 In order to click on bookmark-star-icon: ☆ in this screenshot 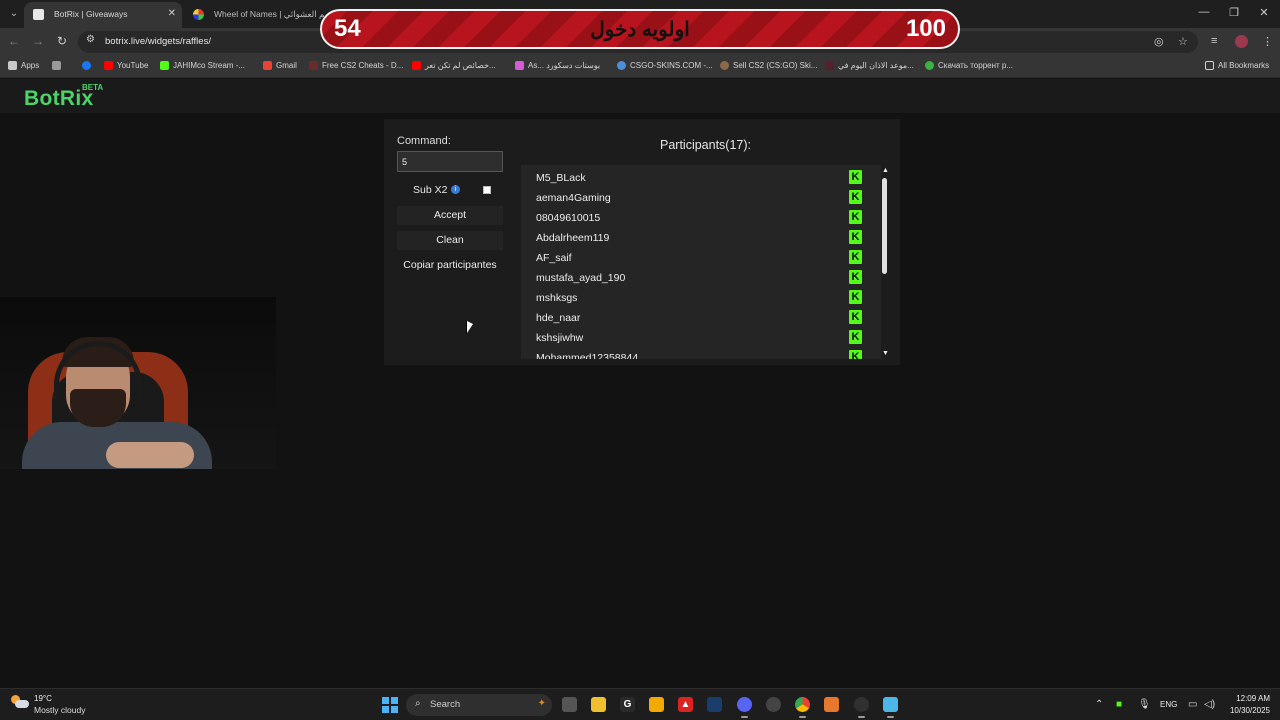, I will do `click(1183, 41)`.